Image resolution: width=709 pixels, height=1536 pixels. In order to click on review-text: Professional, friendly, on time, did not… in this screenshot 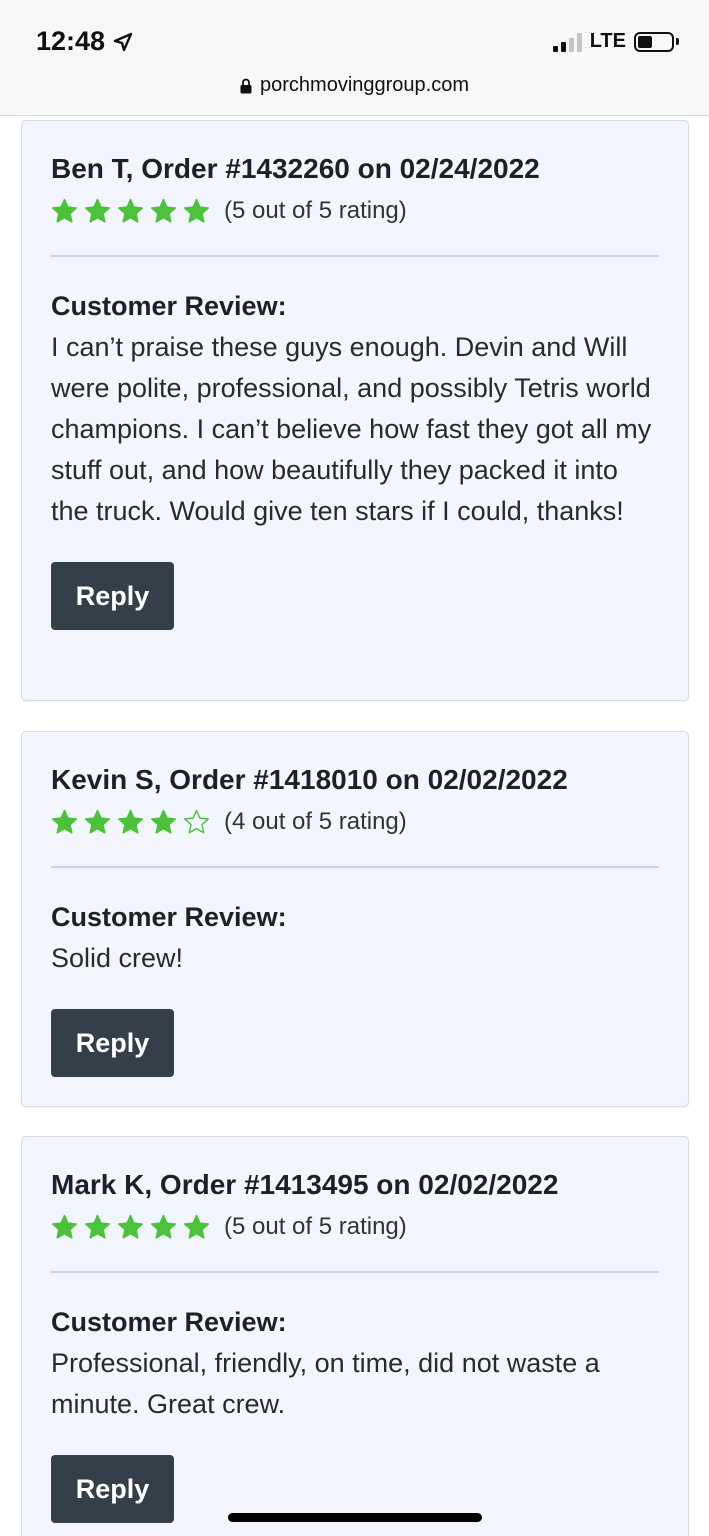, I will do `click(325, 1383)`.